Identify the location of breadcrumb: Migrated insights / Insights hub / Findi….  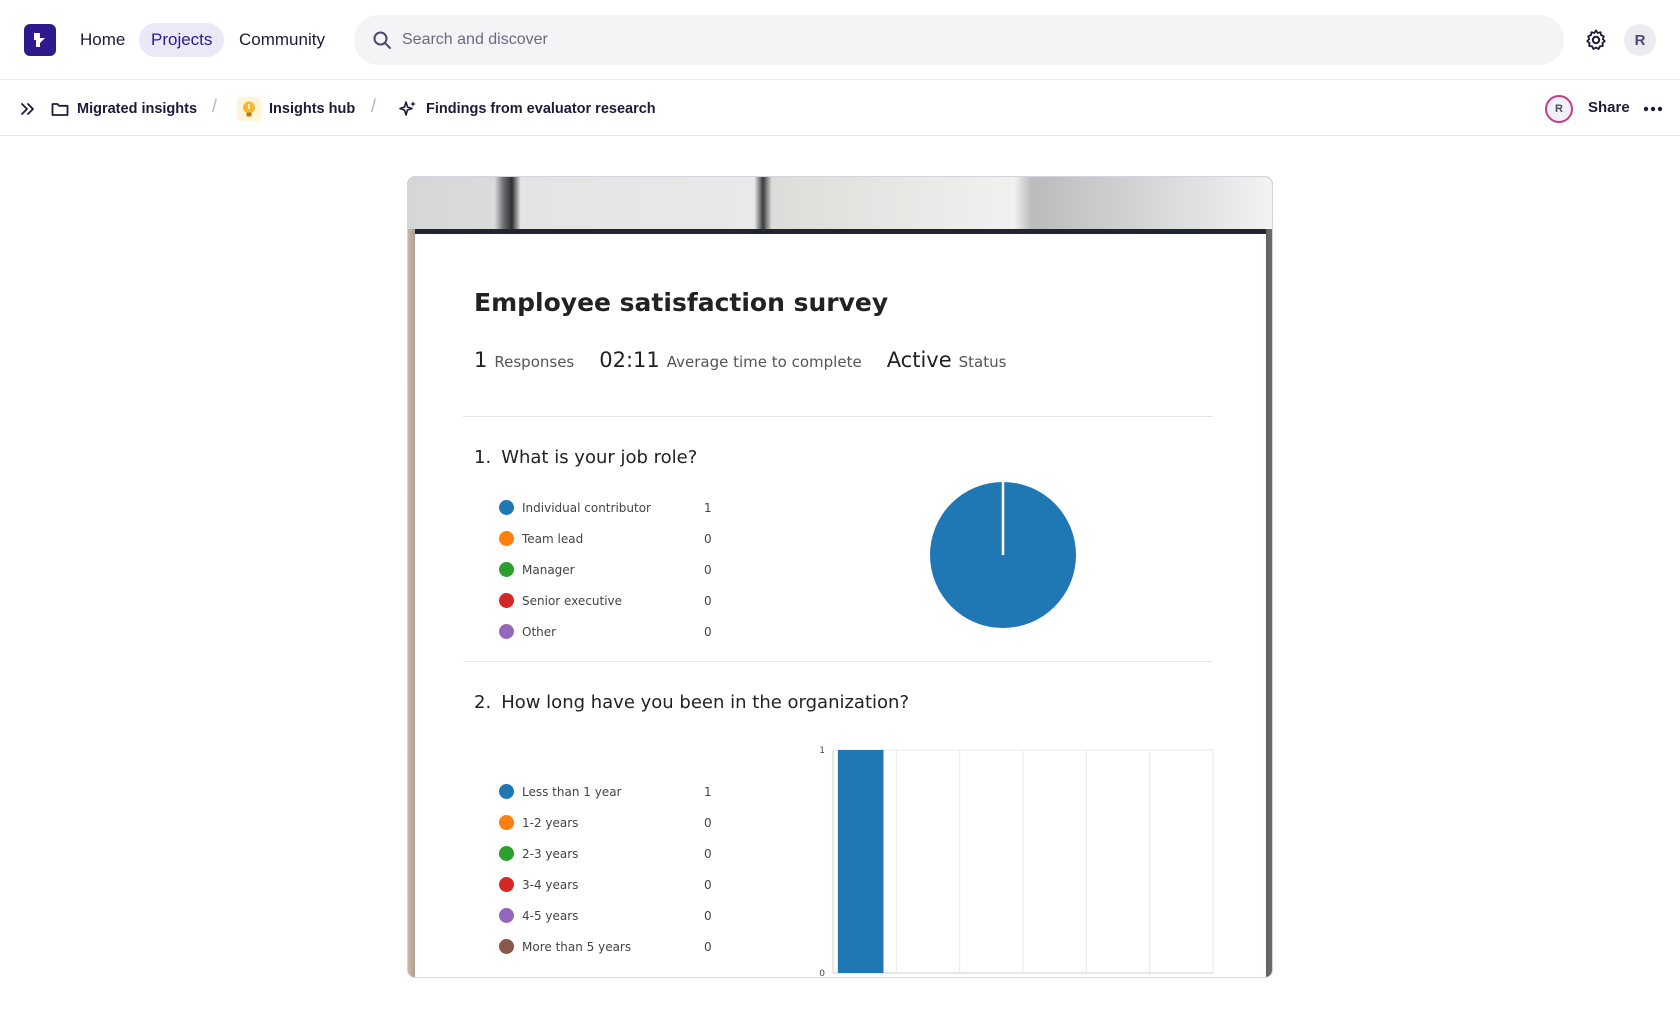
(840, 108).